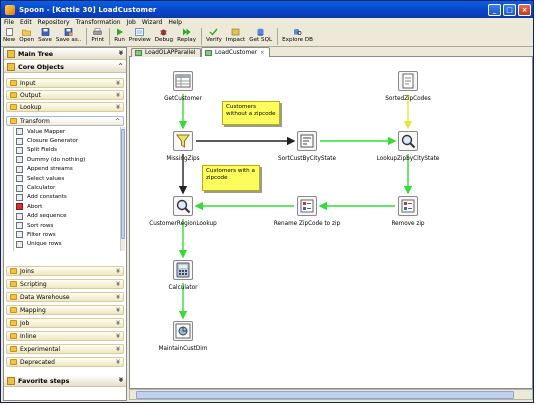 This screenshot has width=536, height=405. What do you see at coordinates (65, 336) in the screenshot?
I see `category-inline: Inline ¥` at bounding box center [65, 336].